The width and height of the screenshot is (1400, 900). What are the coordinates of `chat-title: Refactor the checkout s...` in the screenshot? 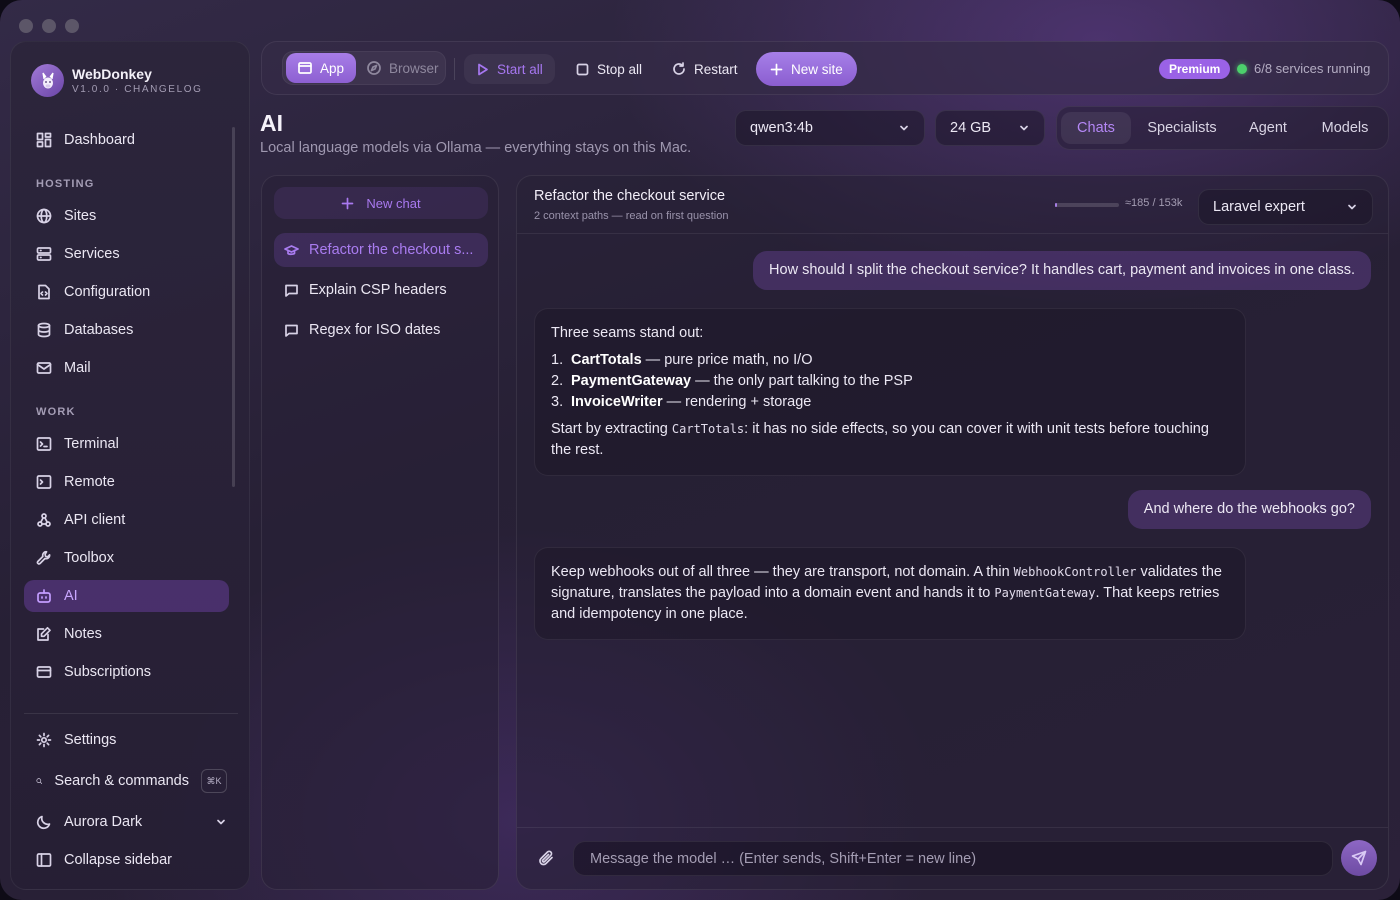 It's located at (391, 250).